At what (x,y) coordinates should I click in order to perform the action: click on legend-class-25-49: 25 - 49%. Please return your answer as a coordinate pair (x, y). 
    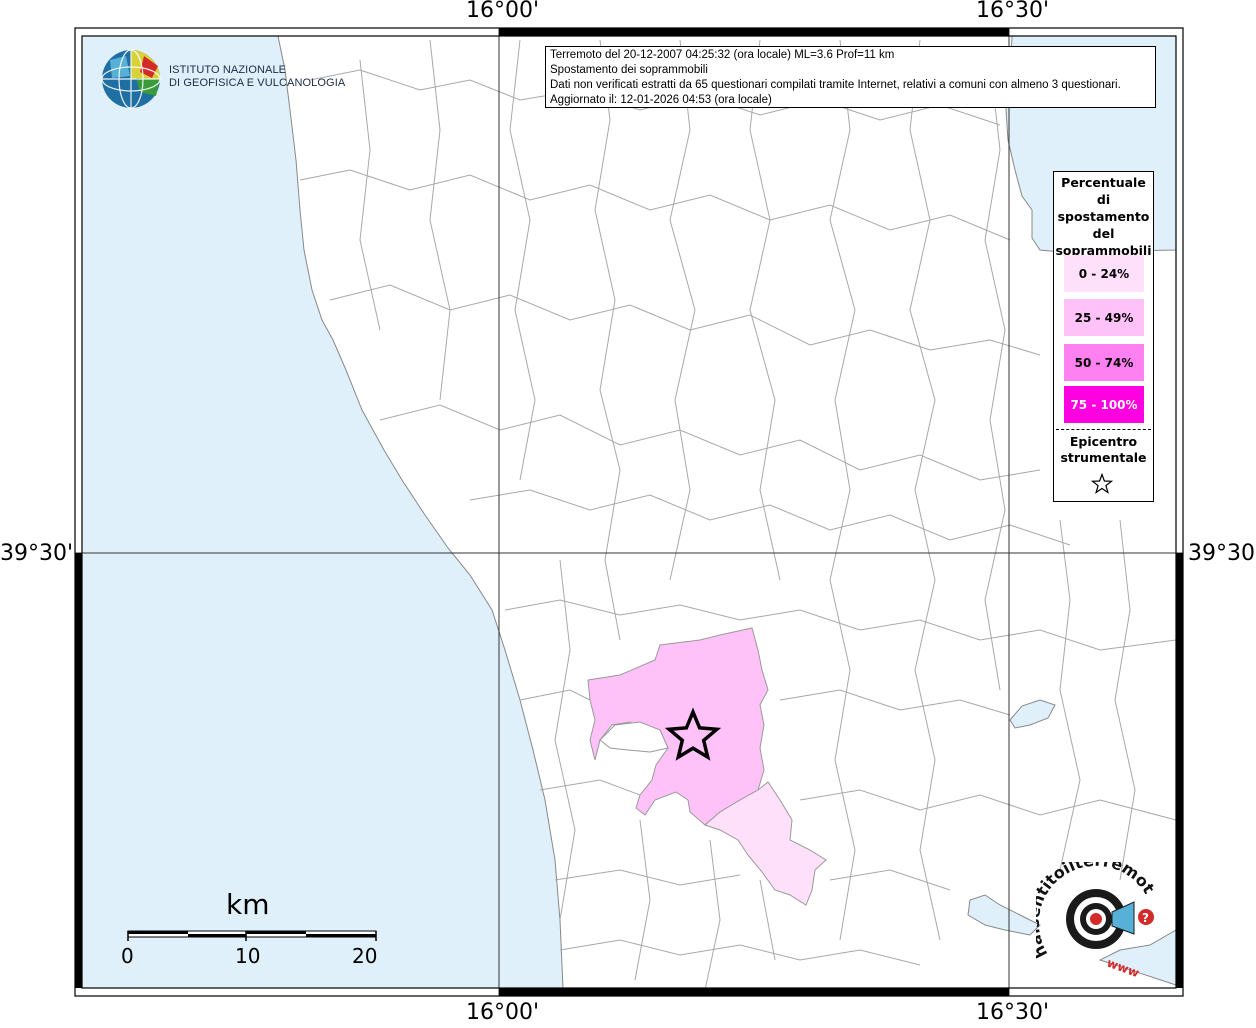
    Looking at the image, I should click on (1104, 317).